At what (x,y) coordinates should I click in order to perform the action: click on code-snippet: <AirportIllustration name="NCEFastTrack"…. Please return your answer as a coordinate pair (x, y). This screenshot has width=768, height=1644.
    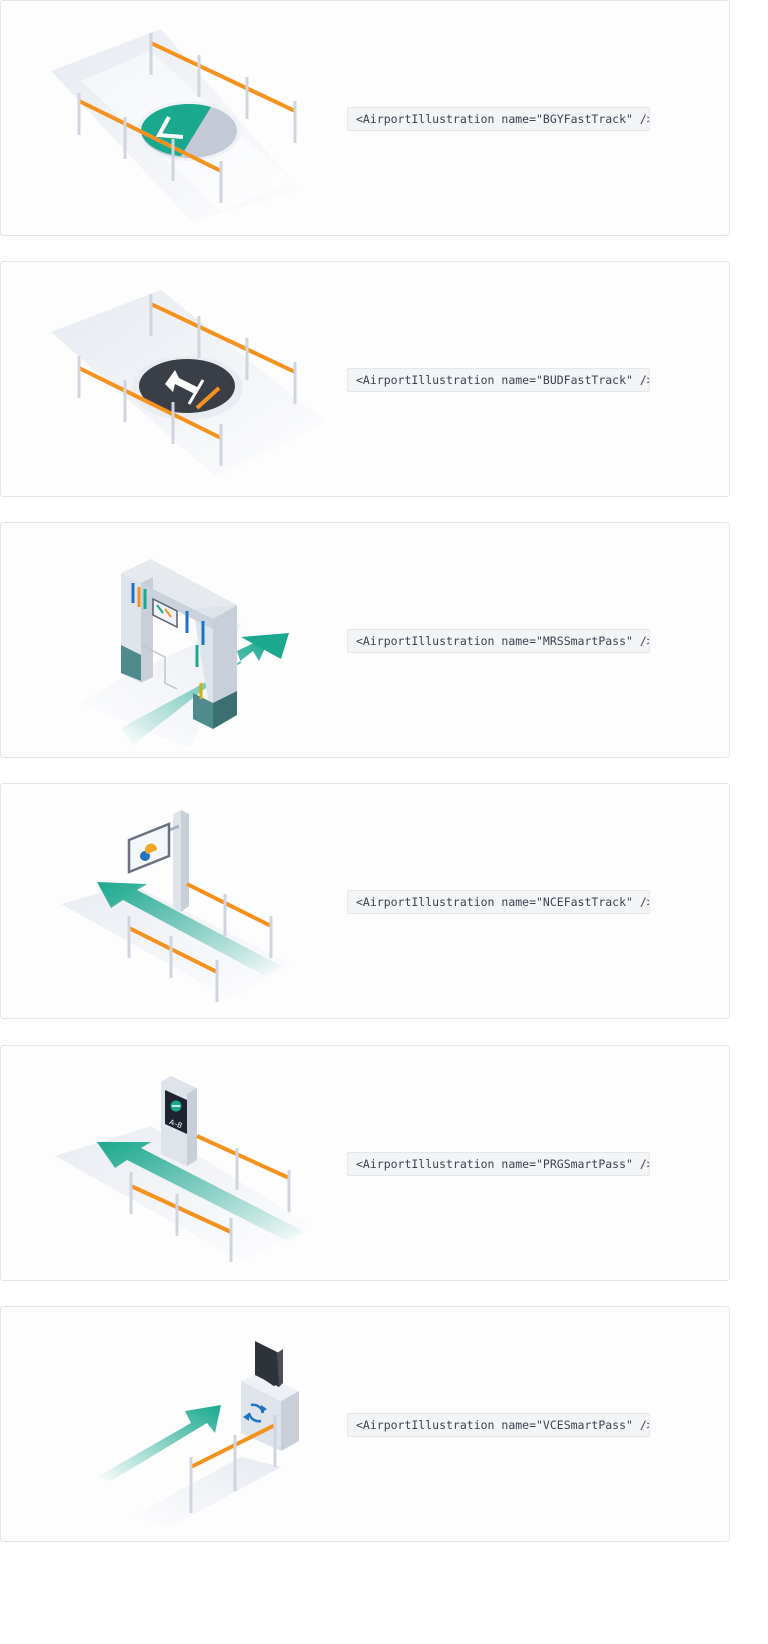
    Looking at the image, I should click on (498, 902).